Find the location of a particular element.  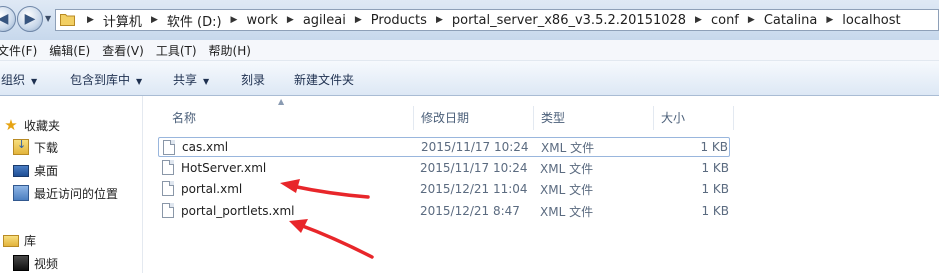

forward-arrow-icon: ▶ is located at coordinates (30, 19).